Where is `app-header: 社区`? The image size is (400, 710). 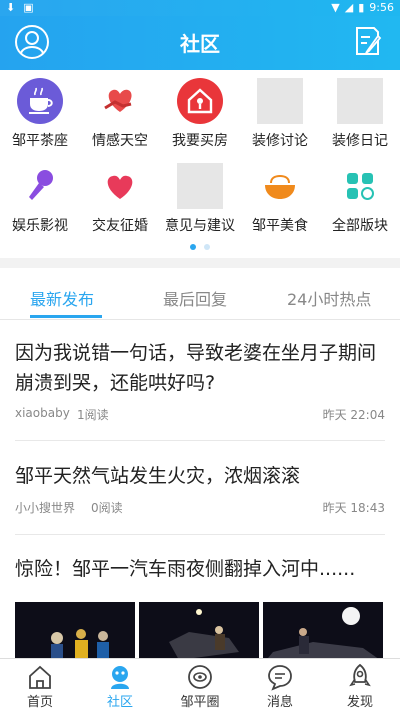
app-header: 社区 is located at coordinates (200, 43).